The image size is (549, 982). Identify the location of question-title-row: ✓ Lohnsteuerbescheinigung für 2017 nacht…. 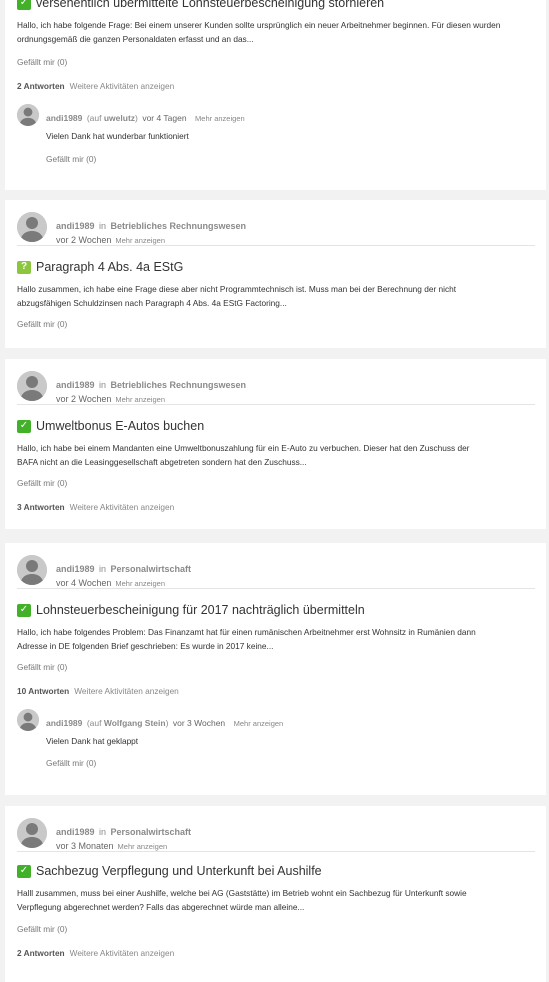
(191, 610).